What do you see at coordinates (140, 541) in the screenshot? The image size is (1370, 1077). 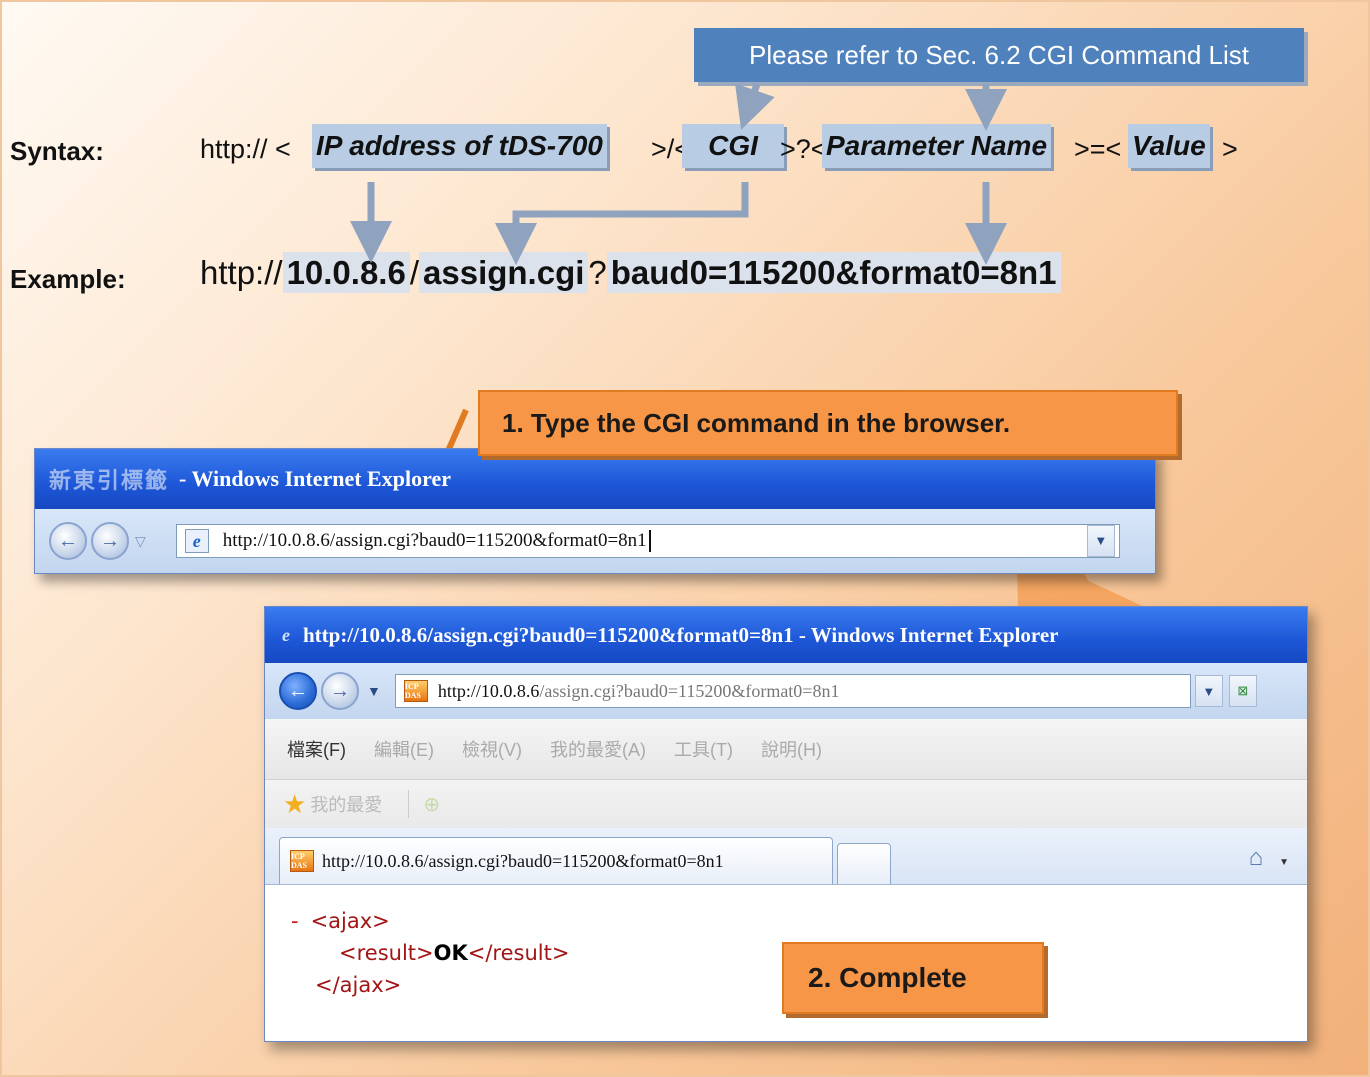 I see `history-dropdown-icon: ▽` at bounding box center [140, 541].